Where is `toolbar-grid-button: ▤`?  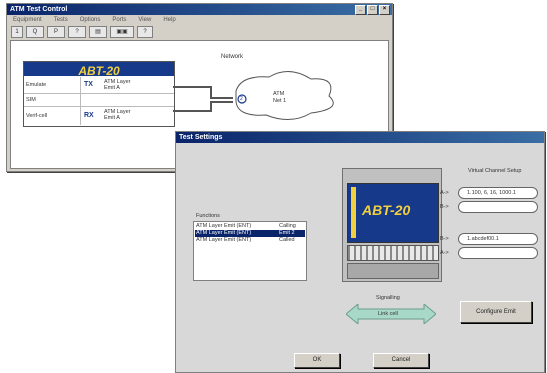
toolbar-grid-button: ▤ is located at coordinates (98, 32).